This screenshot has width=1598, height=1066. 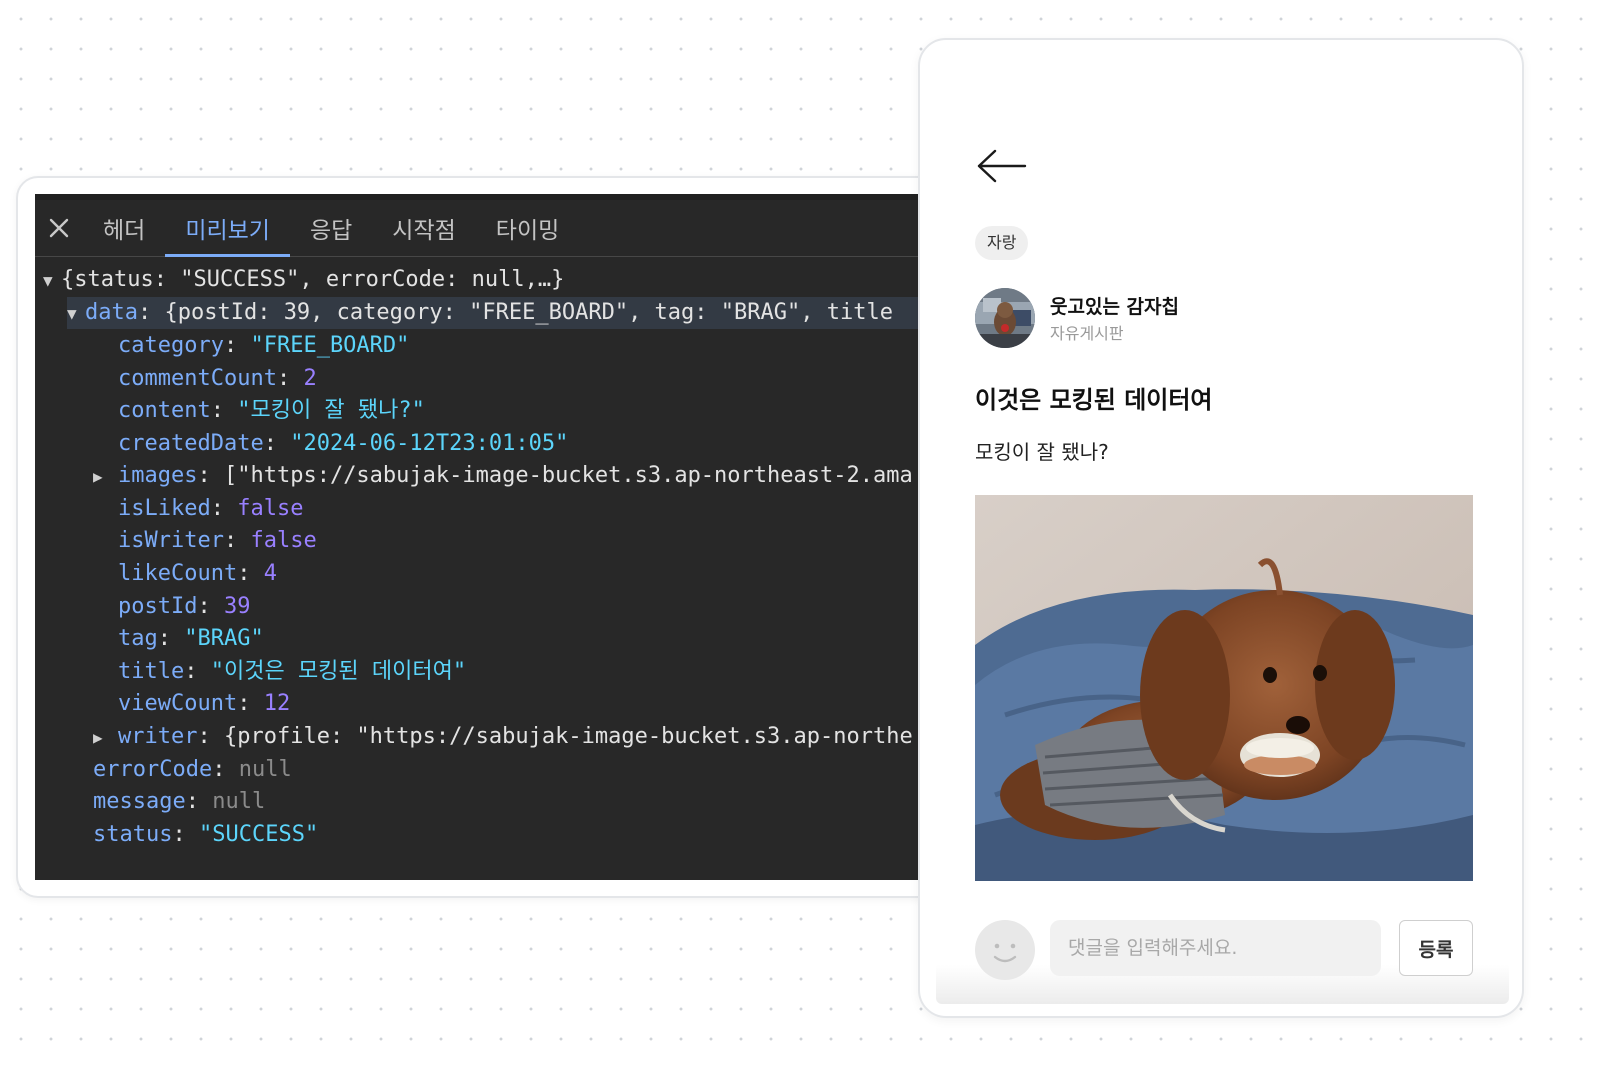 I want to click on tree-key: postId, so click(x=158, y=606).